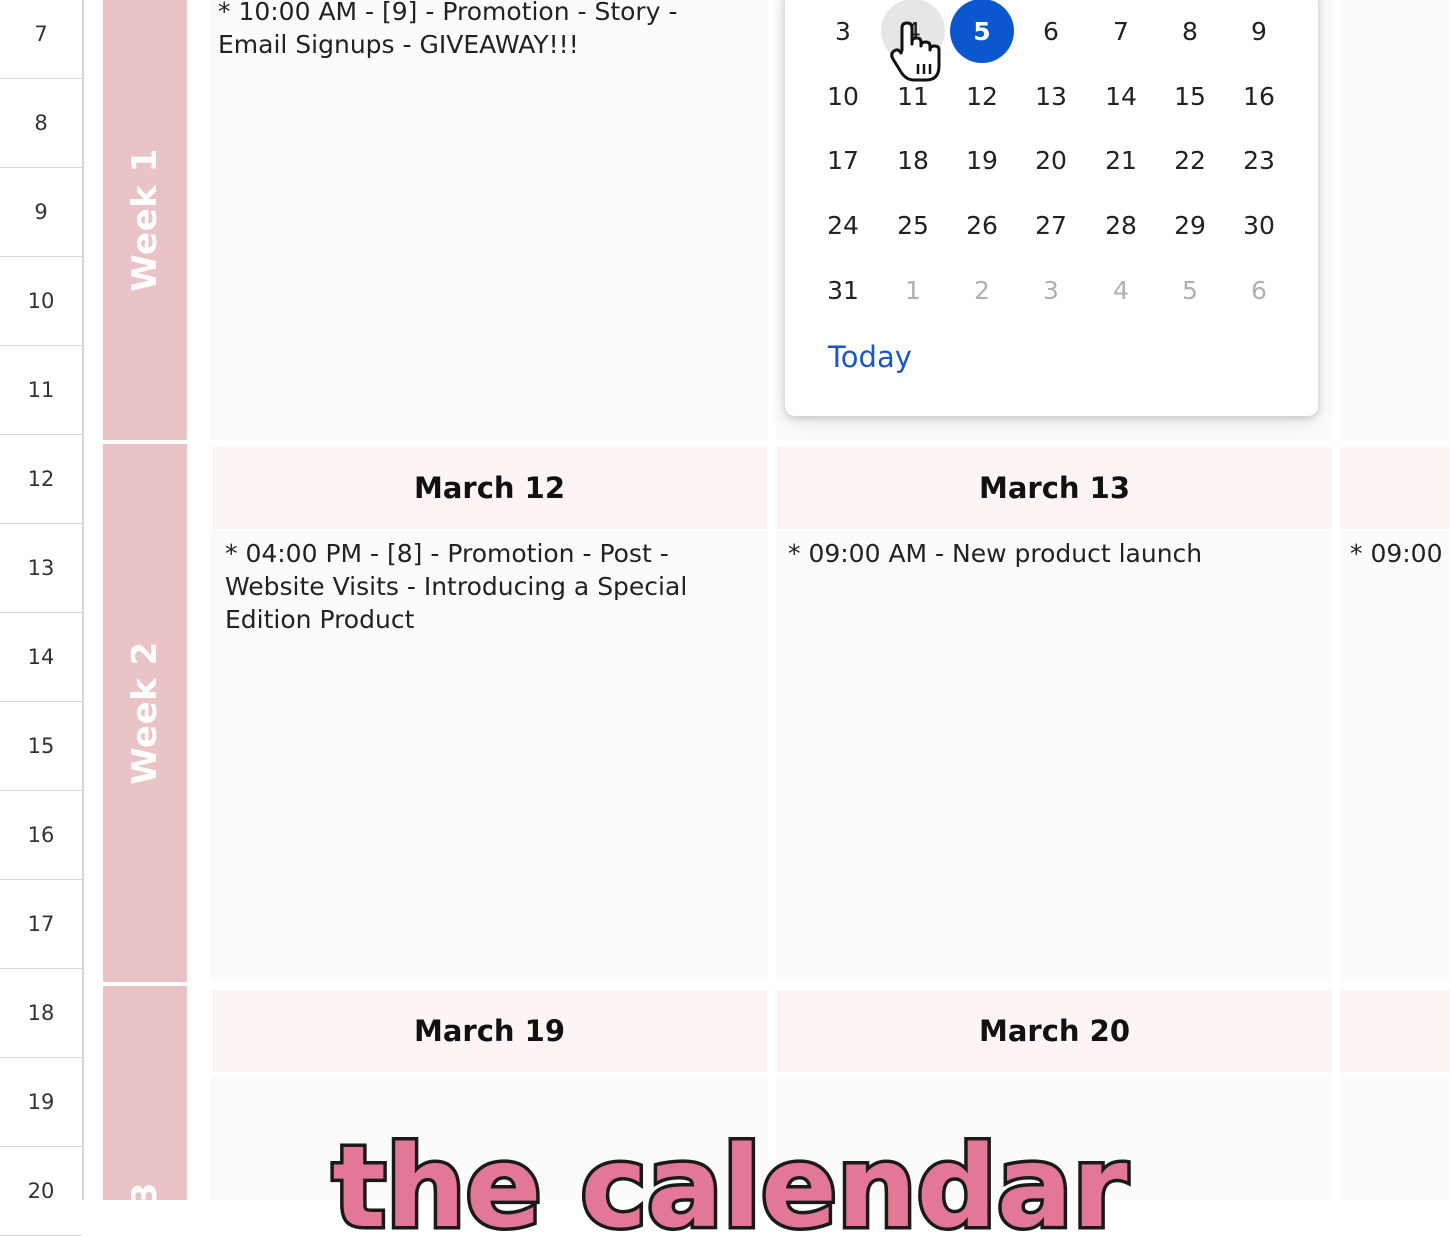 The image size is (1450, 1236). Describe the element at coordinates (488, 220) in the screenshot. I see `week-1-day-1-cell` at that location.